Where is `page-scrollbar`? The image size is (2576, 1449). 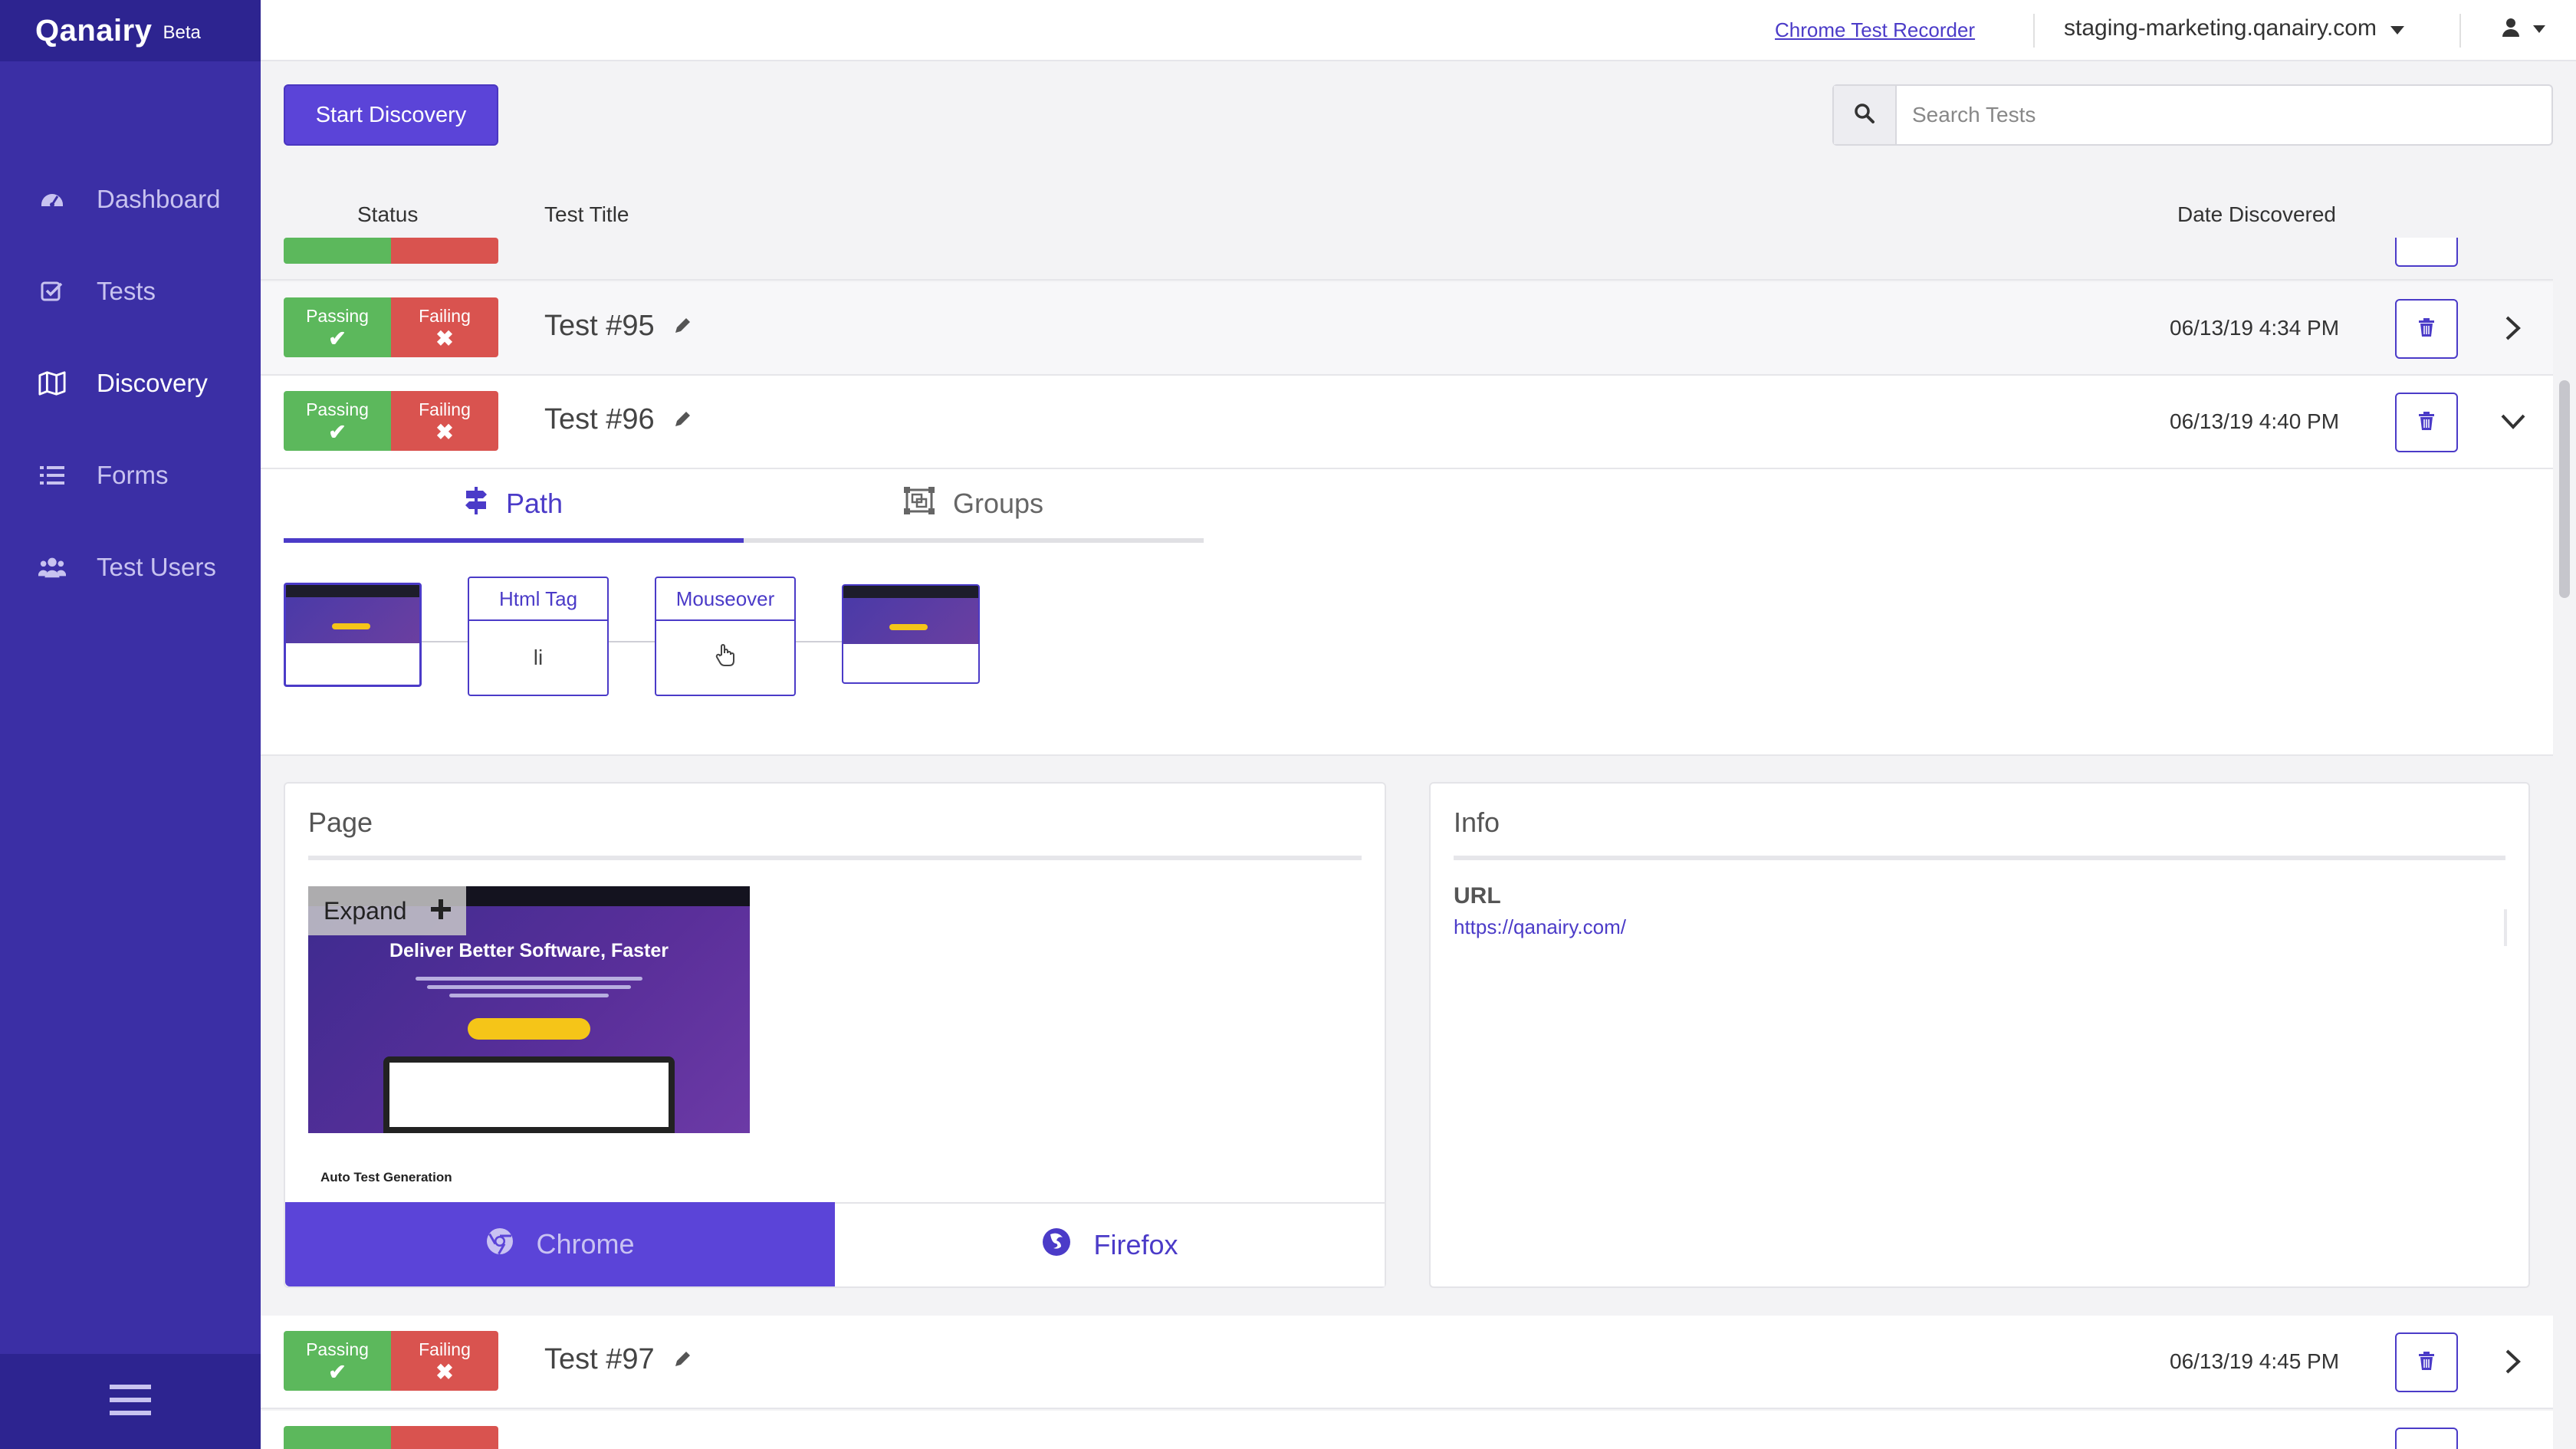
page-scrollbar is located at coordinates (2564, 849).